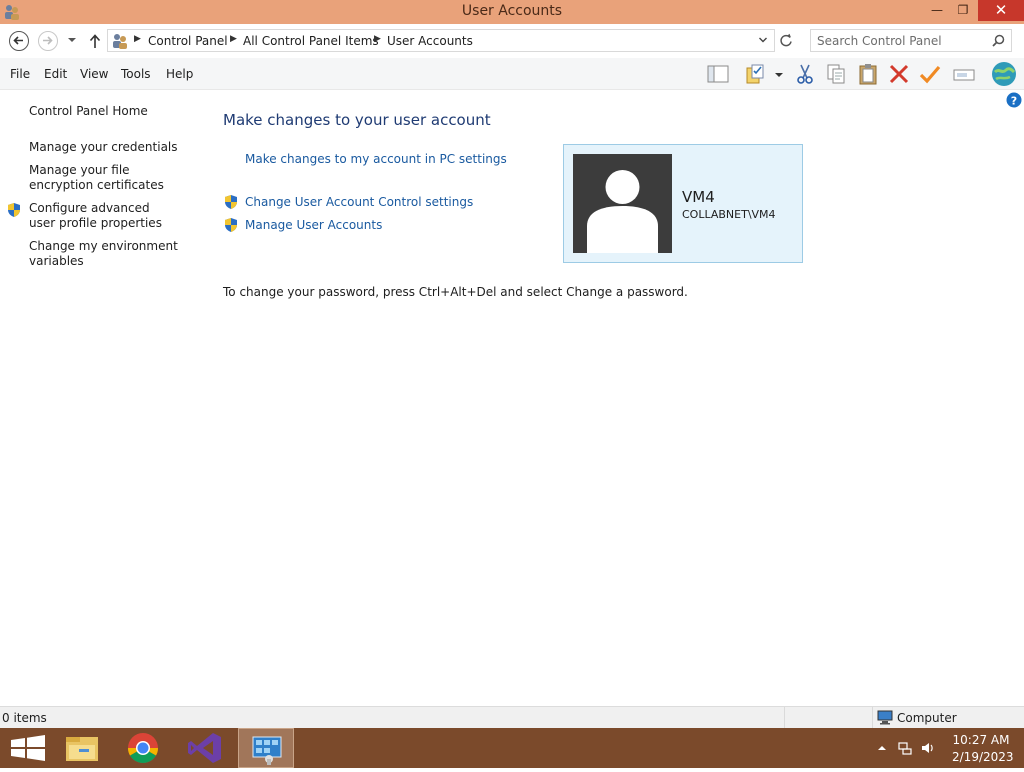  What do you see at coordinates (94, 74) in the screenshot?
I see `menu-view: View` at bounding box center [94, 74].